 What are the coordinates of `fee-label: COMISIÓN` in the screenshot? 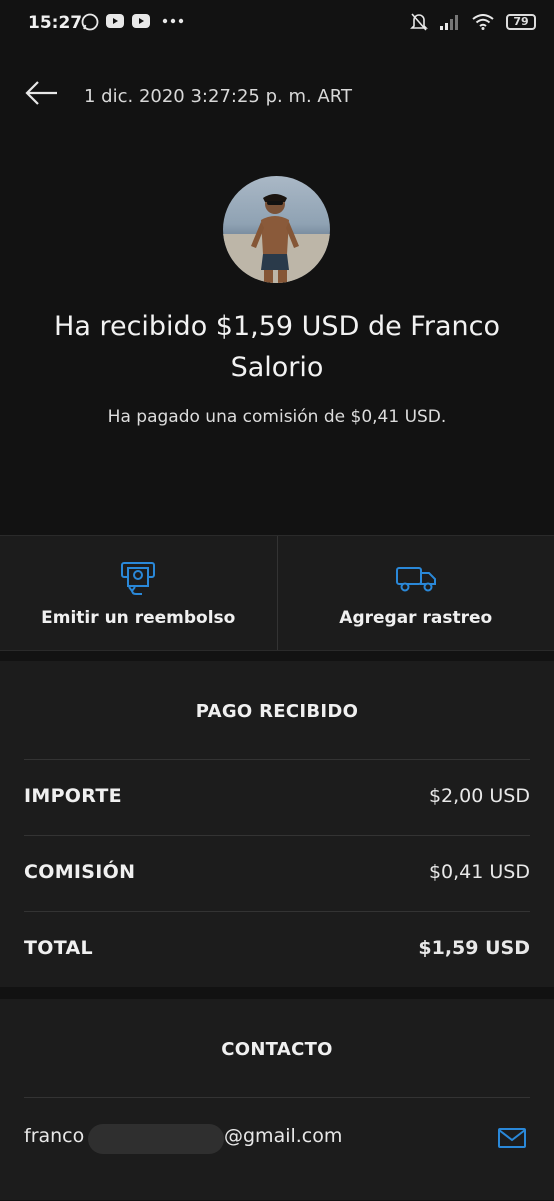 It's located at (79, 872).